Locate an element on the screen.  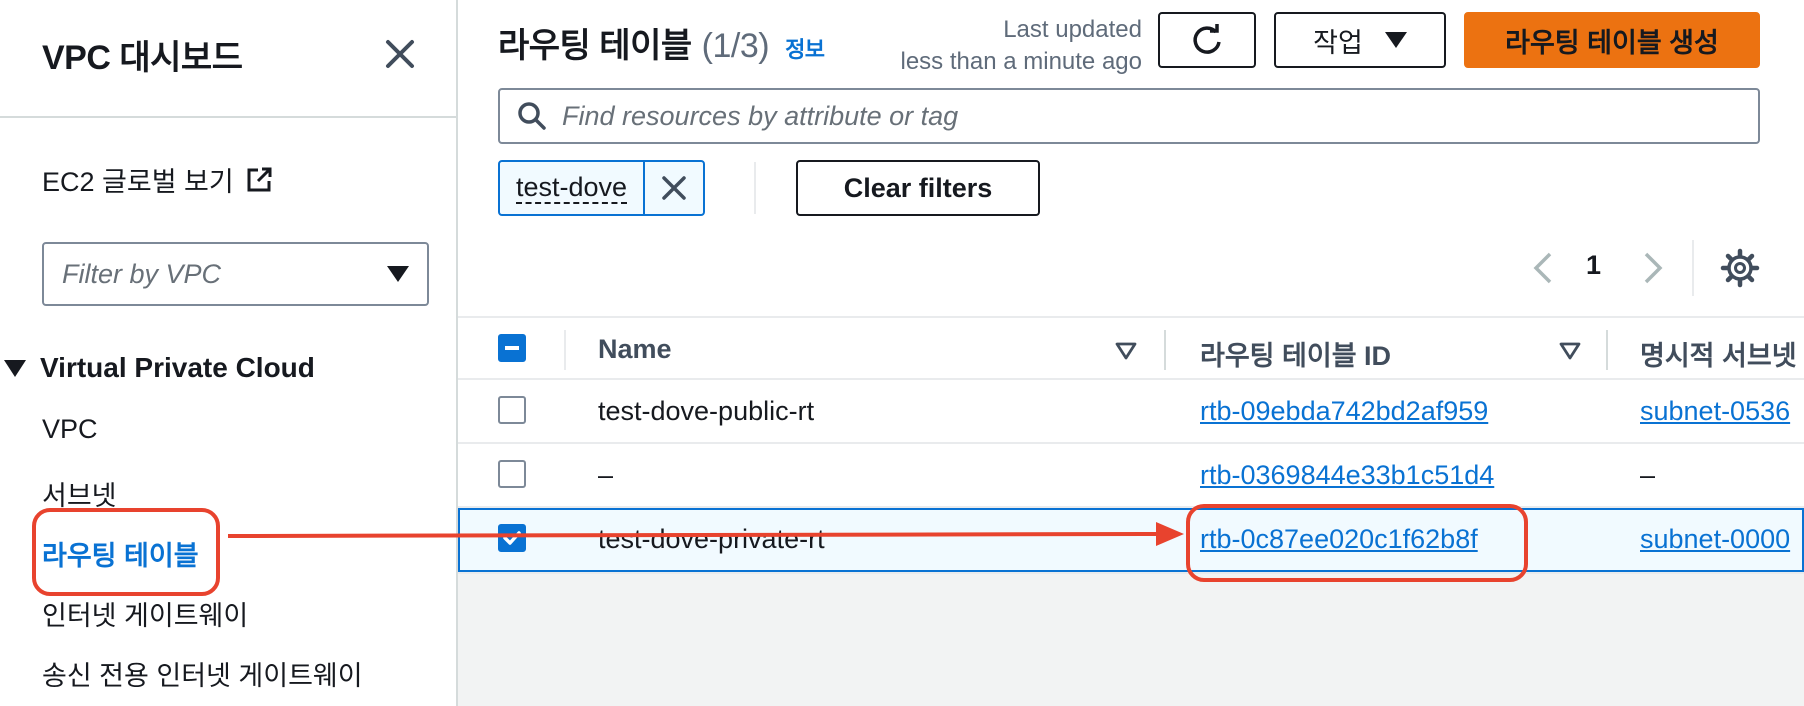
subnet-link: subnet-0000 is located at coordinates (1715, 539).